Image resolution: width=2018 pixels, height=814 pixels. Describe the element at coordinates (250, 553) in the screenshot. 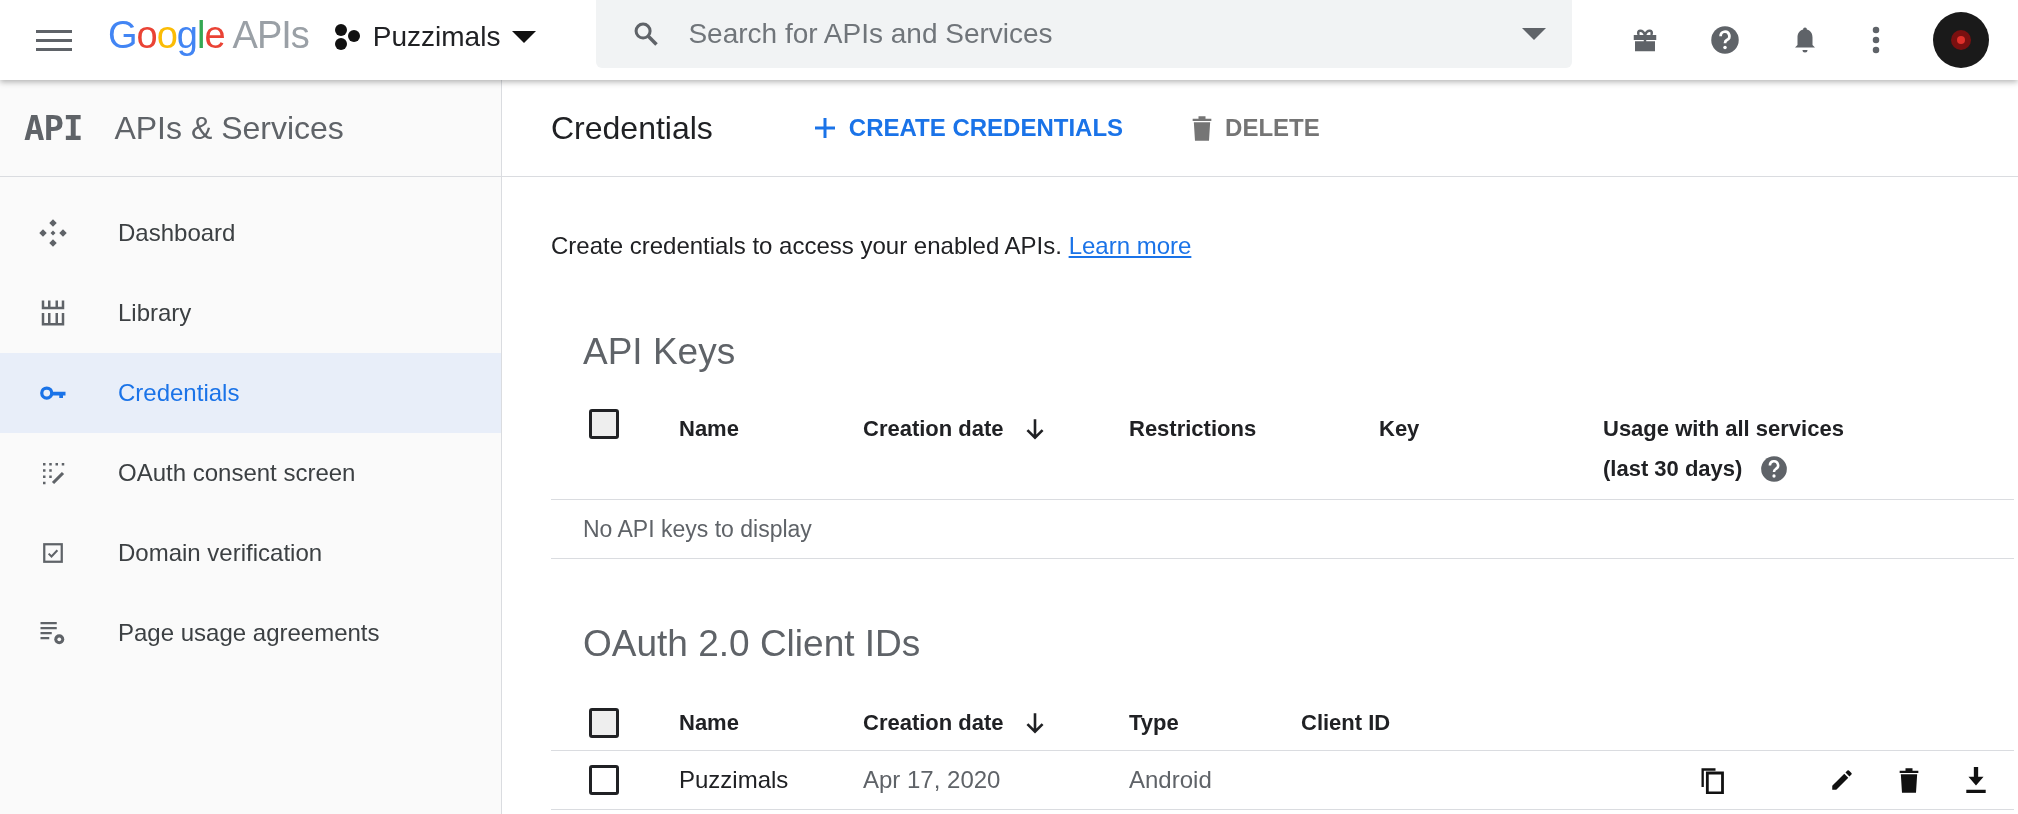

I see `sidebar-item: Domain verification` at that location.